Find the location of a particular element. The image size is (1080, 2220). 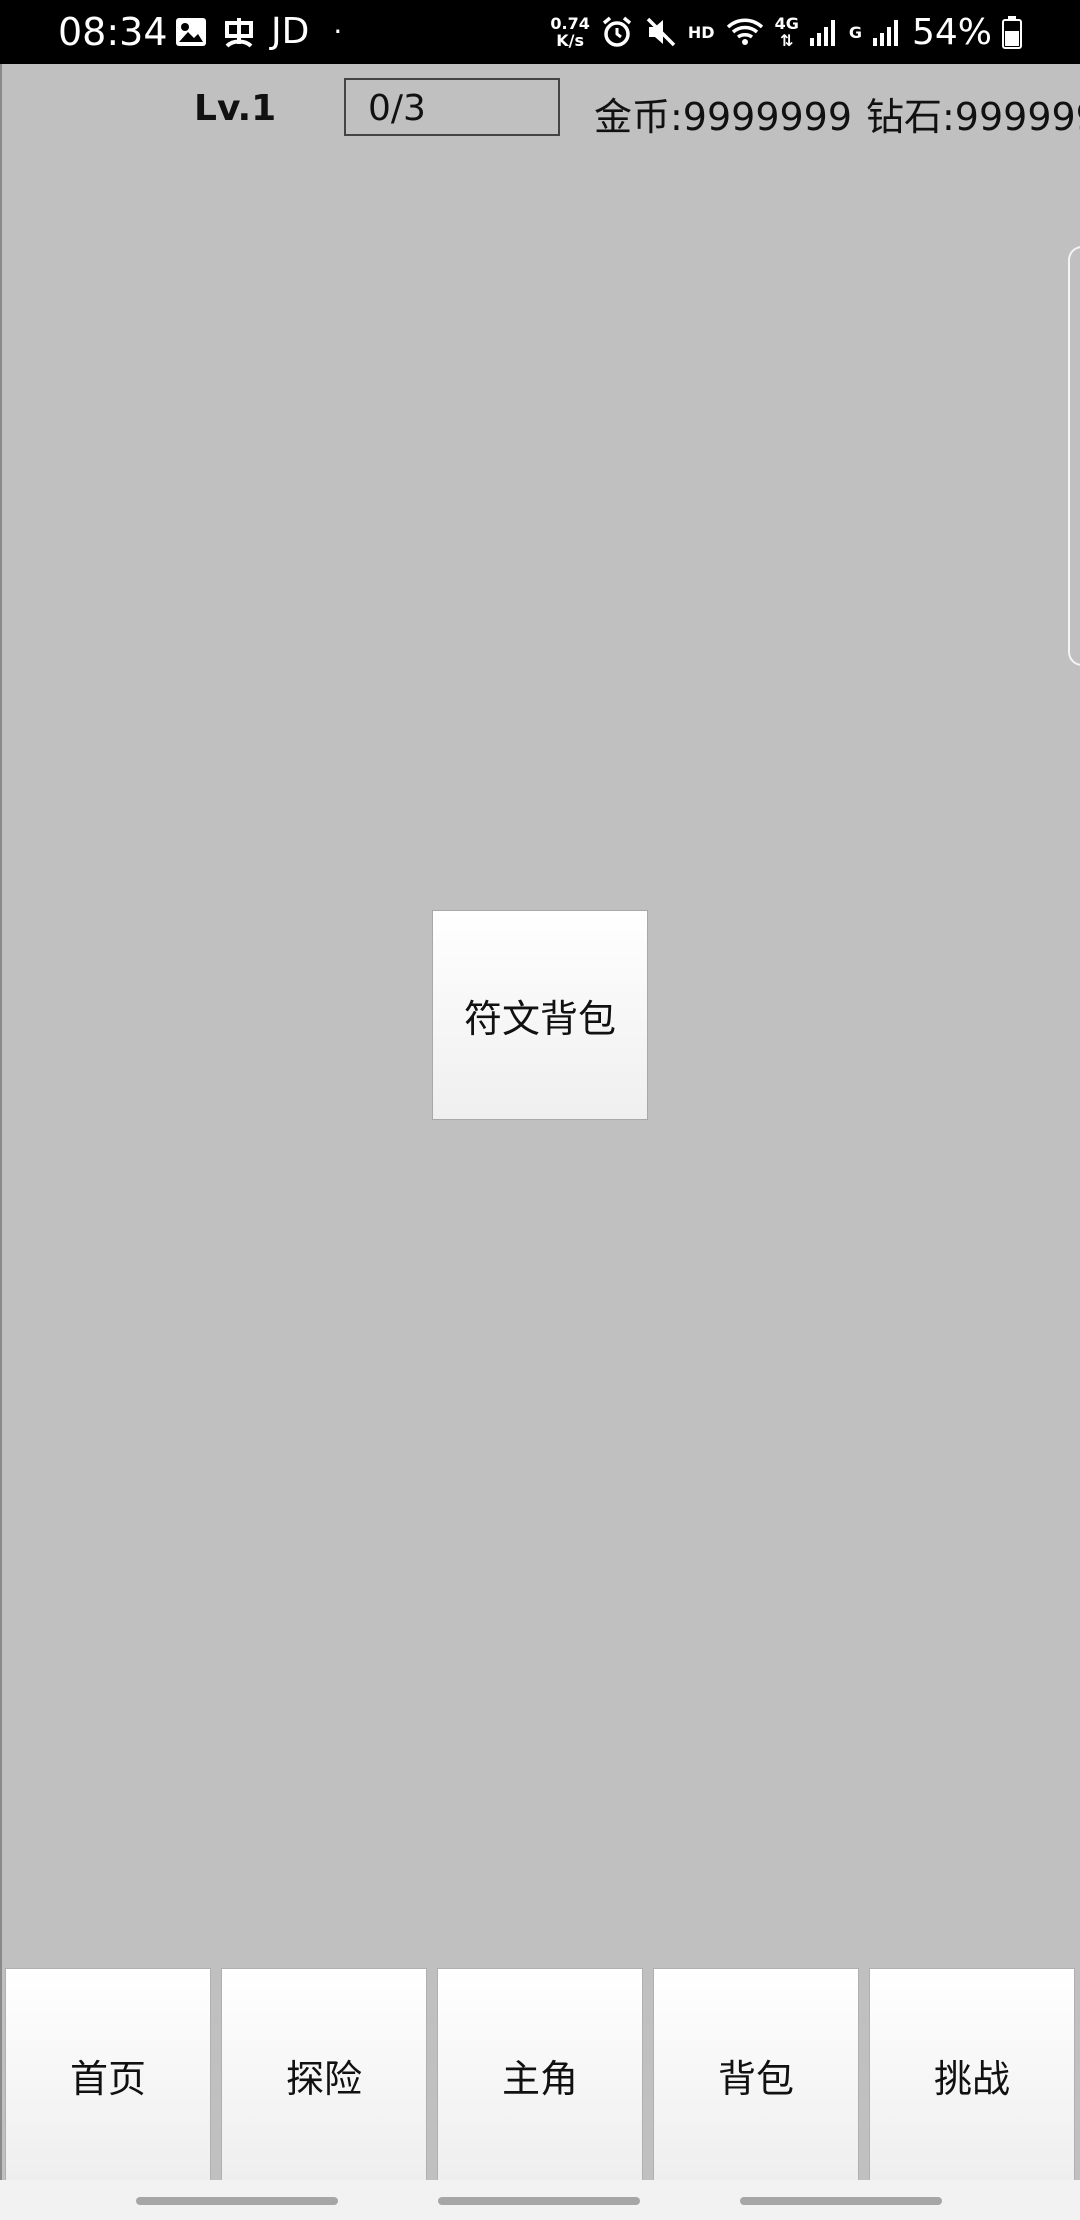

bottom-nav: 首页 探险 主角 背包 挑战 is located at coordinates (540, 2072).